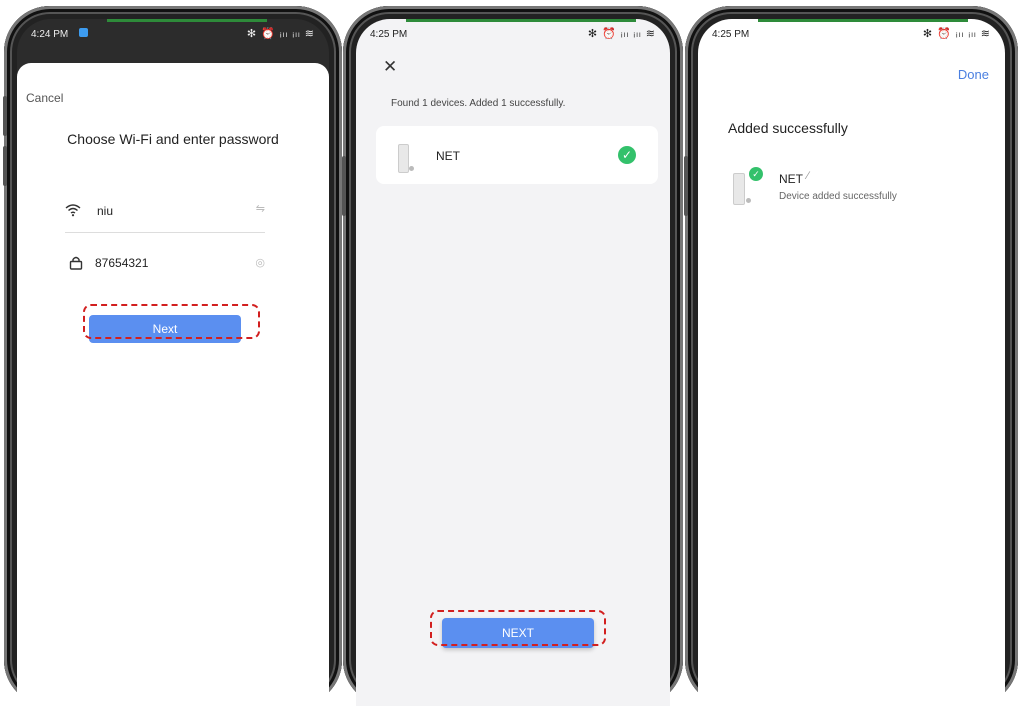 The height and width of the screenshot is (706, 1020). Describe the element at coordinates (808, 176) in the screenshot. I see `edit-name-icon: ∕` at that location.